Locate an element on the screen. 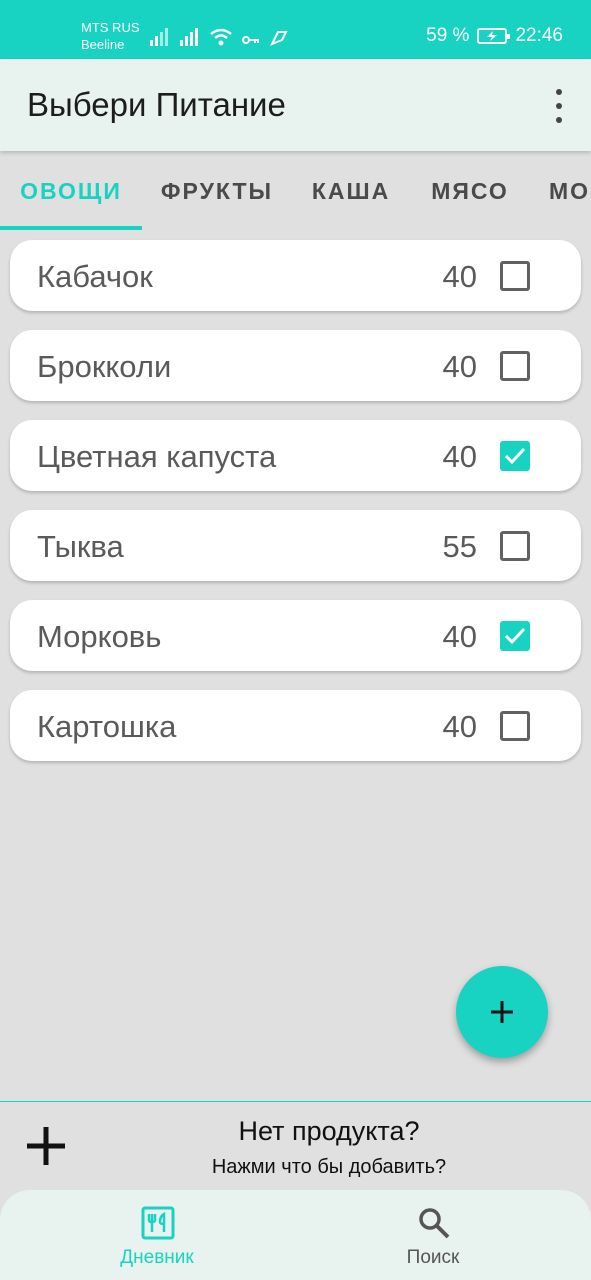 This screenshot has width=591, height=1280. restaurant-menu-icon is located at coordinates (158, 1223).